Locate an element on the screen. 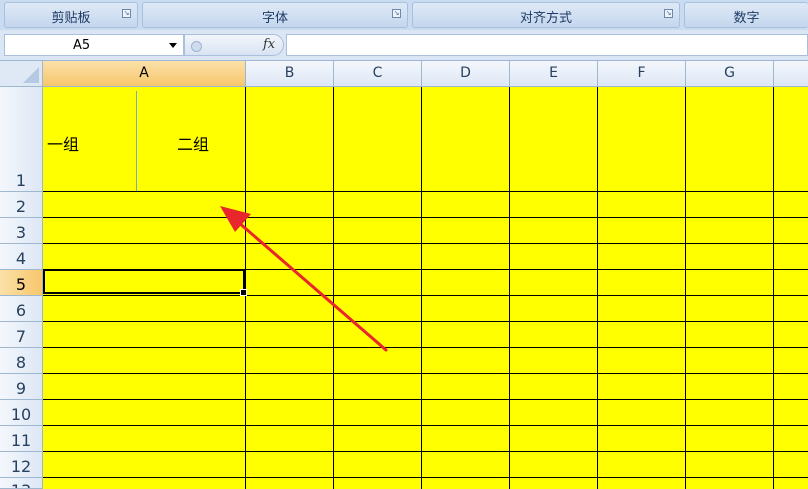 This screenshot has width=808, height=489. cell-a1-divider-line is located at coordinates (136, 141).